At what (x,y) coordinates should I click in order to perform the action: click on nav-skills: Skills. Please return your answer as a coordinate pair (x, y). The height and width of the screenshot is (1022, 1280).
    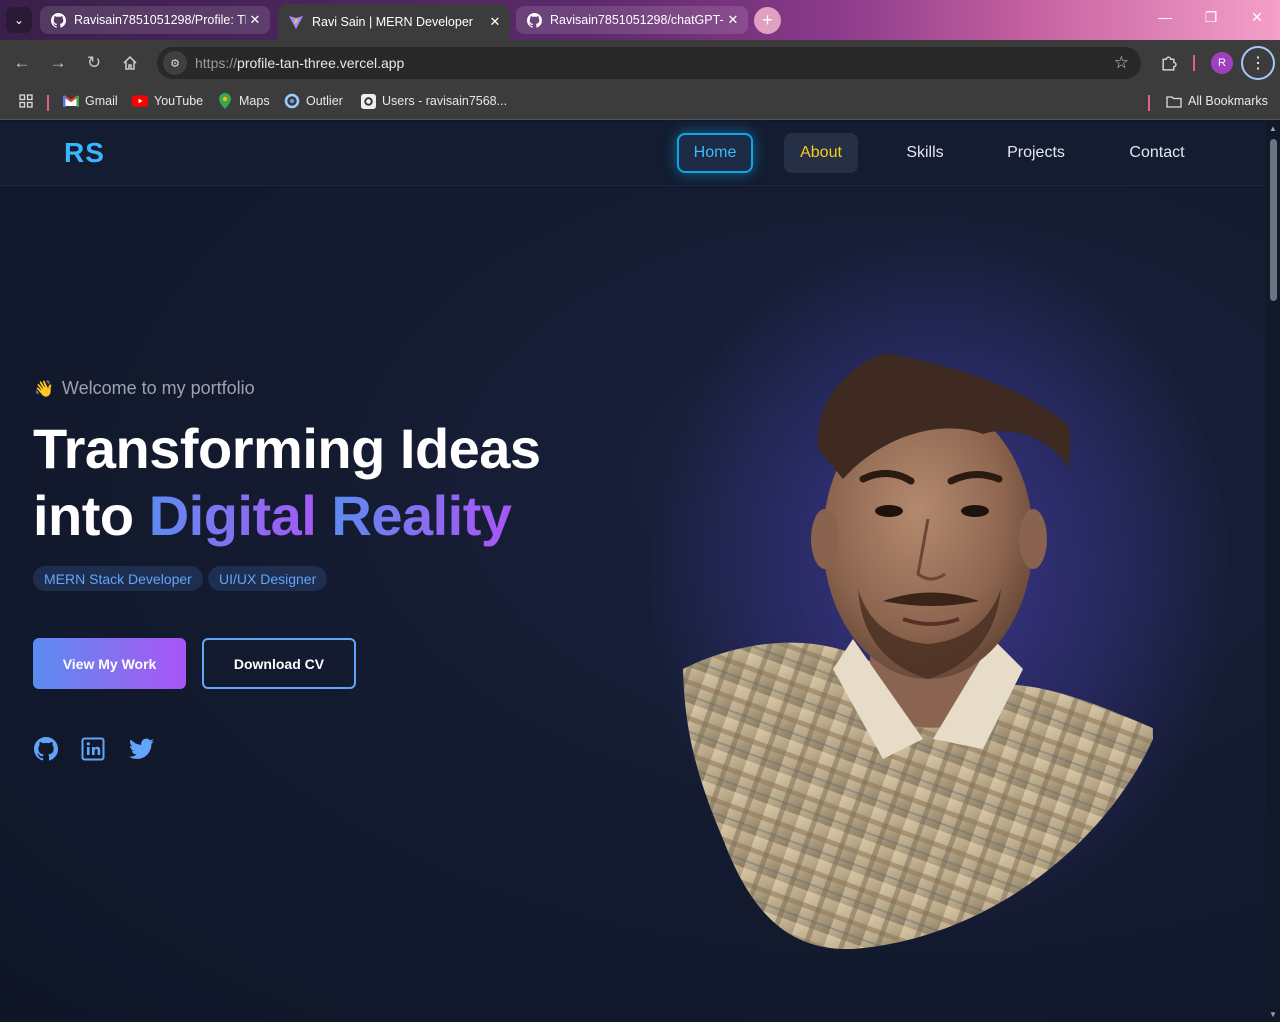
    Looking at the image, I should click on (925, 153).